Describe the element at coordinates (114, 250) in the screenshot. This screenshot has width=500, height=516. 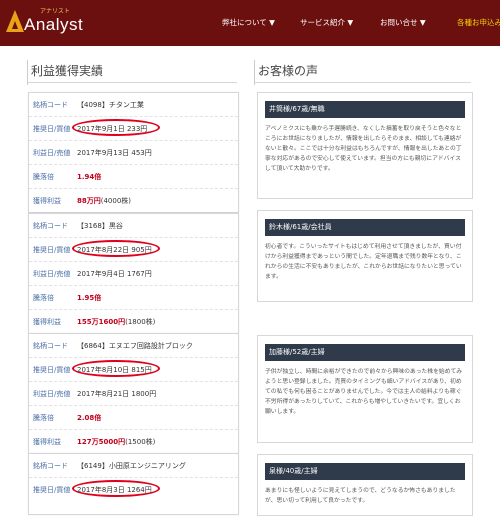
I see `buy-value: 2017年8月22日 905円` at that location.